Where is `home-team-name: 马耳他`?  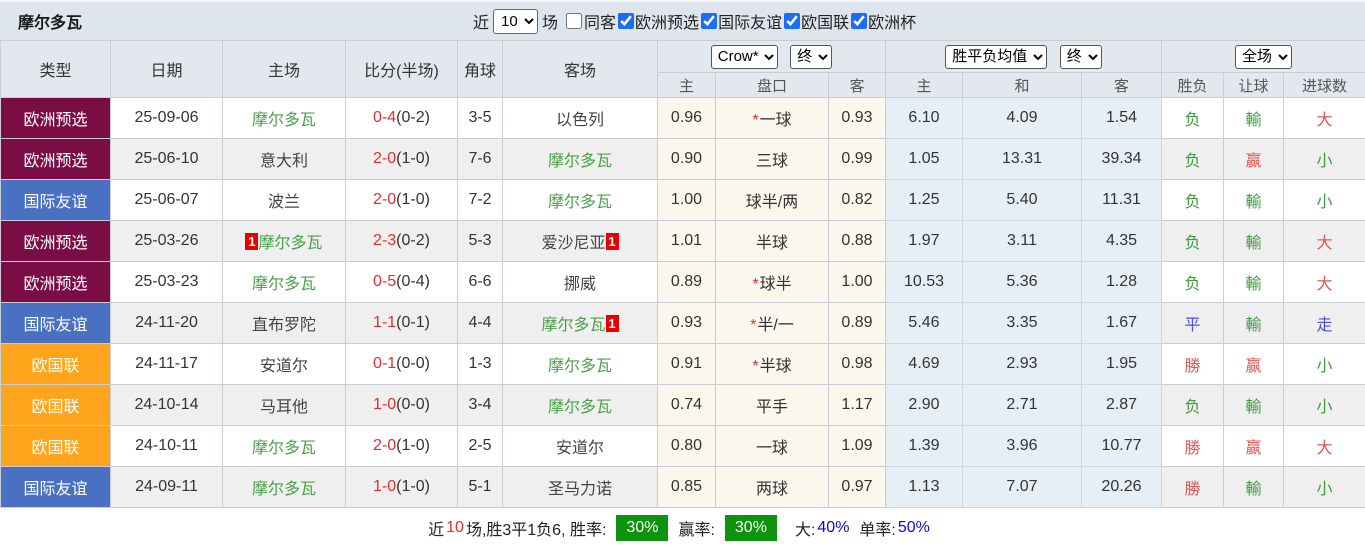
home-team-name: 马耳他 is located at coordinates (283, 407).